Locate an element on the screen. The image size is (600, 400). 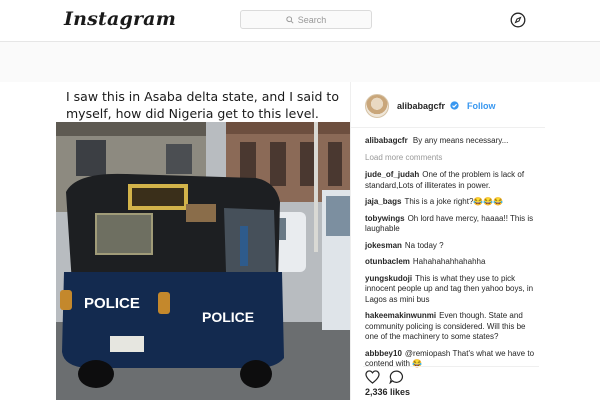
avatar is located at coordinates (377, 106).